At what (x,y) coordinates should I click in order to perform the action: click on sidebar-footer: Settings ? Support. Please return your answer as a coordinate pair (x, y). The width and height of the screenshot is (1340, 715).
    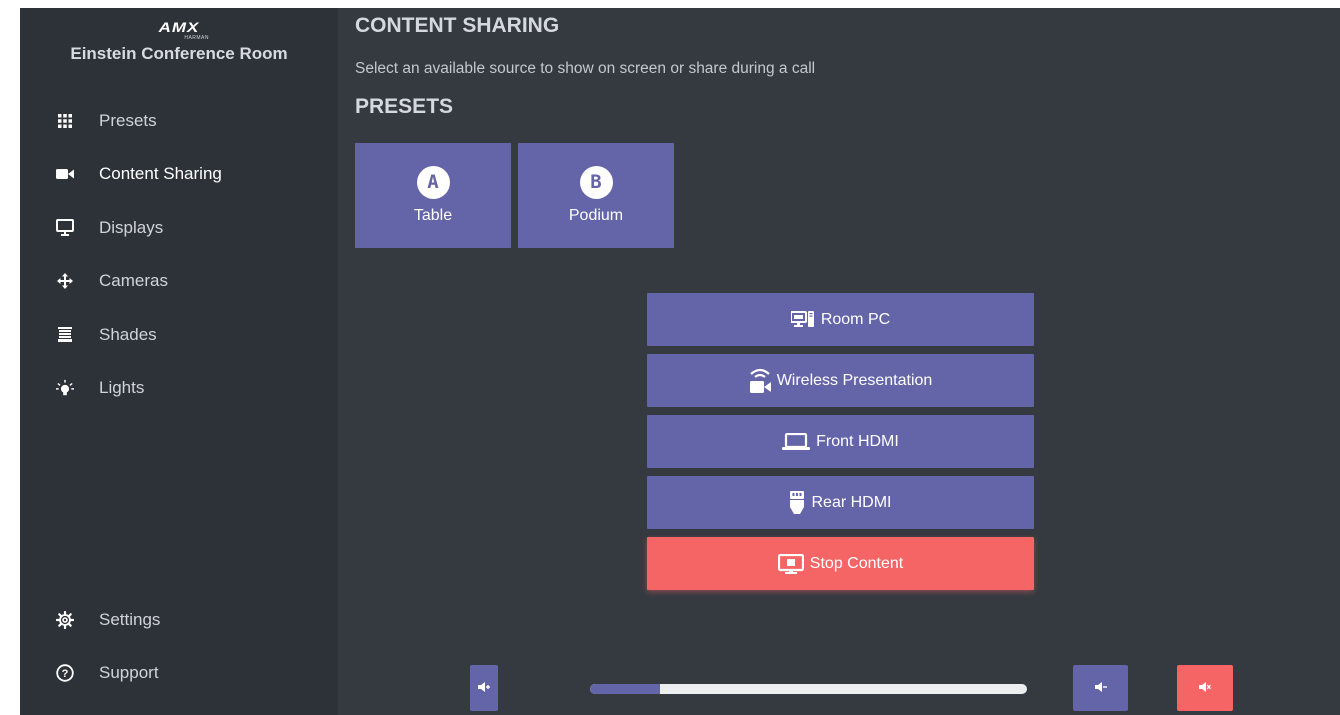
    Looking at the image, I should click on (179, 646).